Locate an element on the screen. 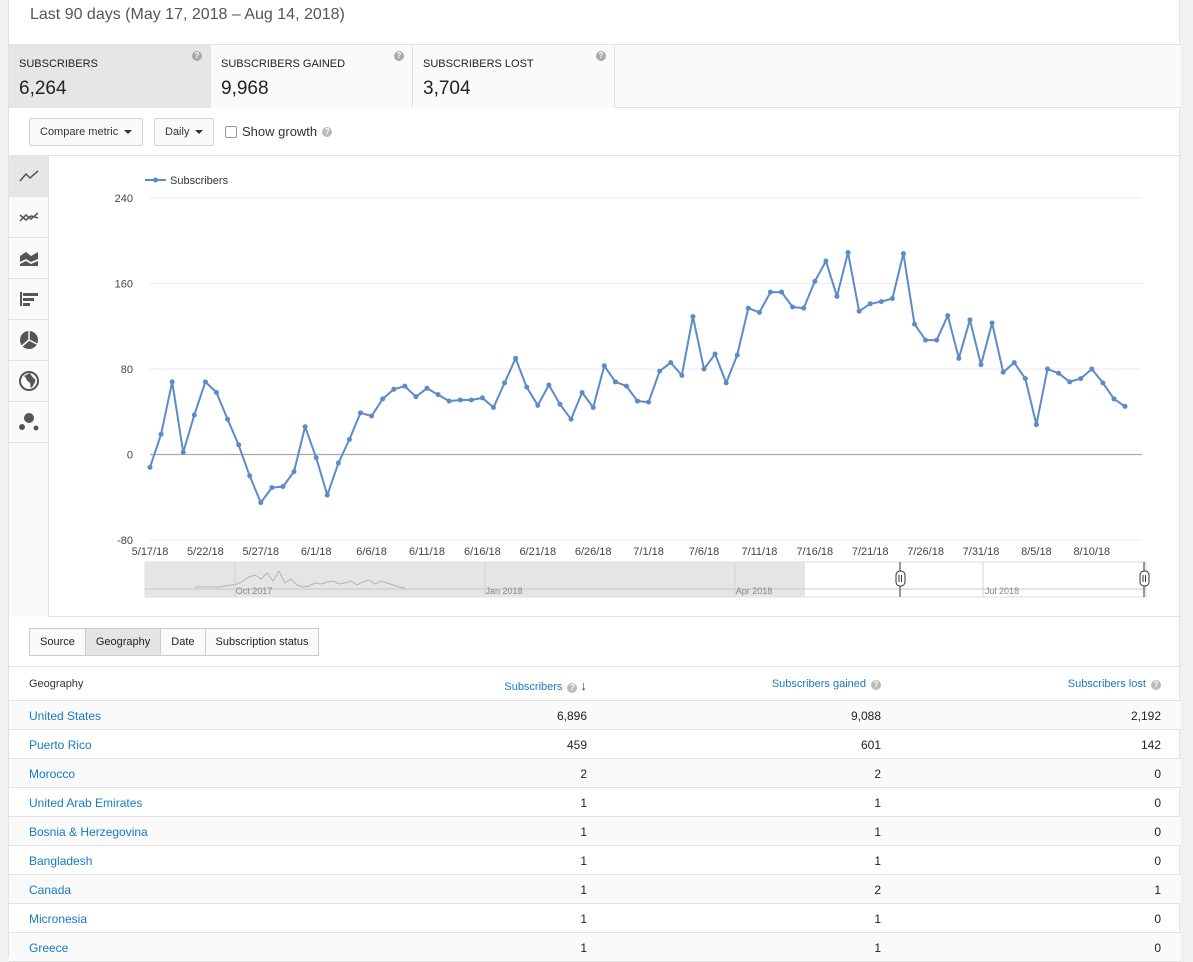  col-header-subscribers: Subscribers? ↓ is located at coordinates (545, 685).